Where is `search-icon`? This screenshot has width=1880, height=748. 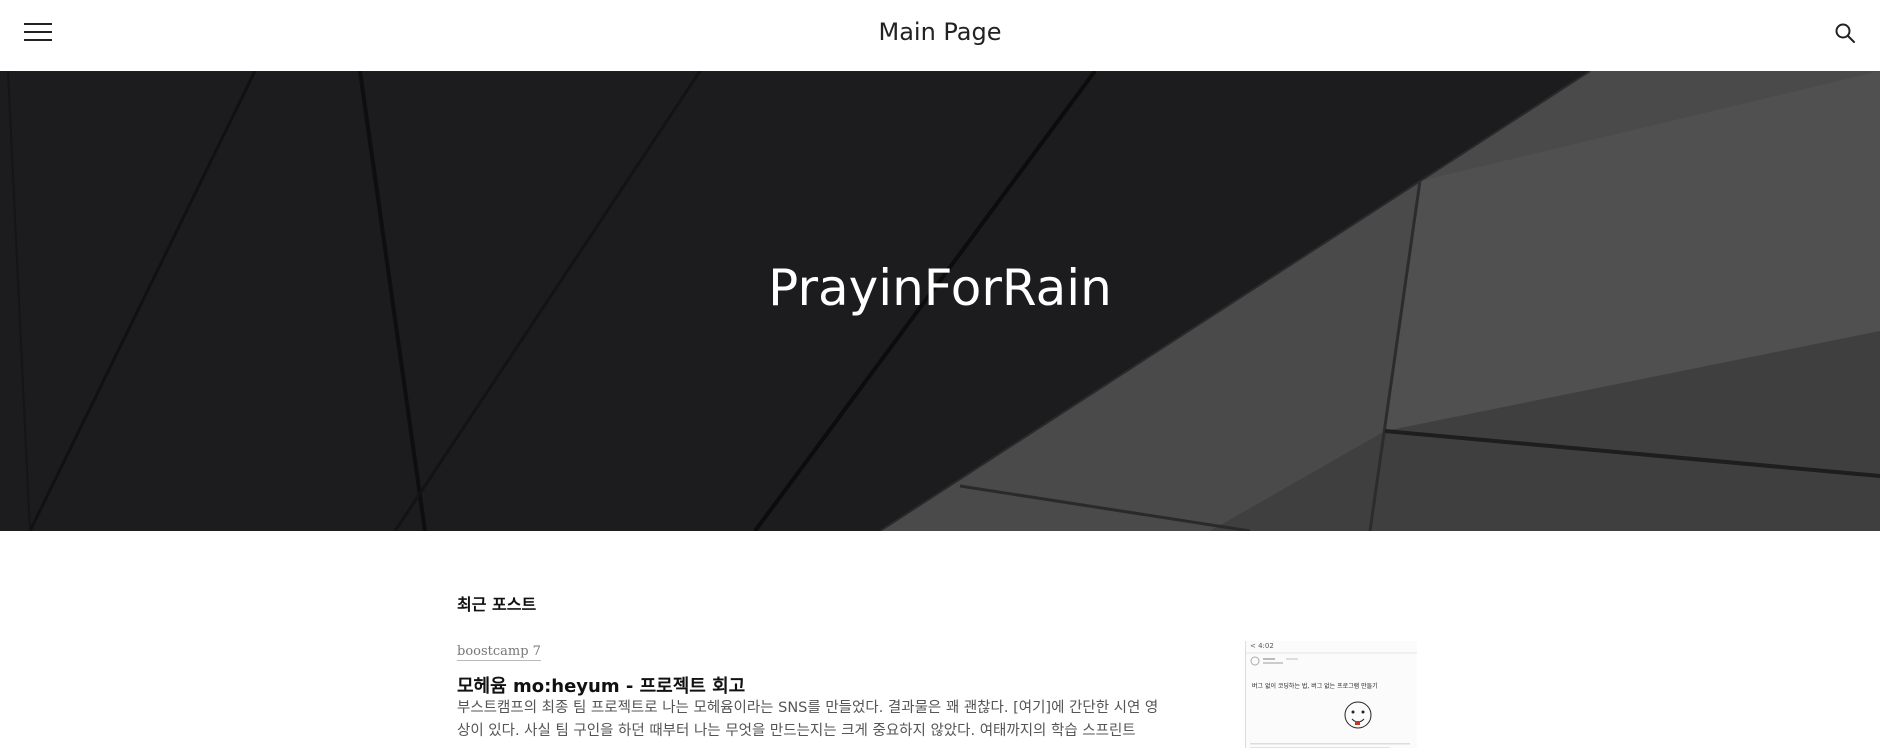
search-icon is located at coordinates (1845, 33).